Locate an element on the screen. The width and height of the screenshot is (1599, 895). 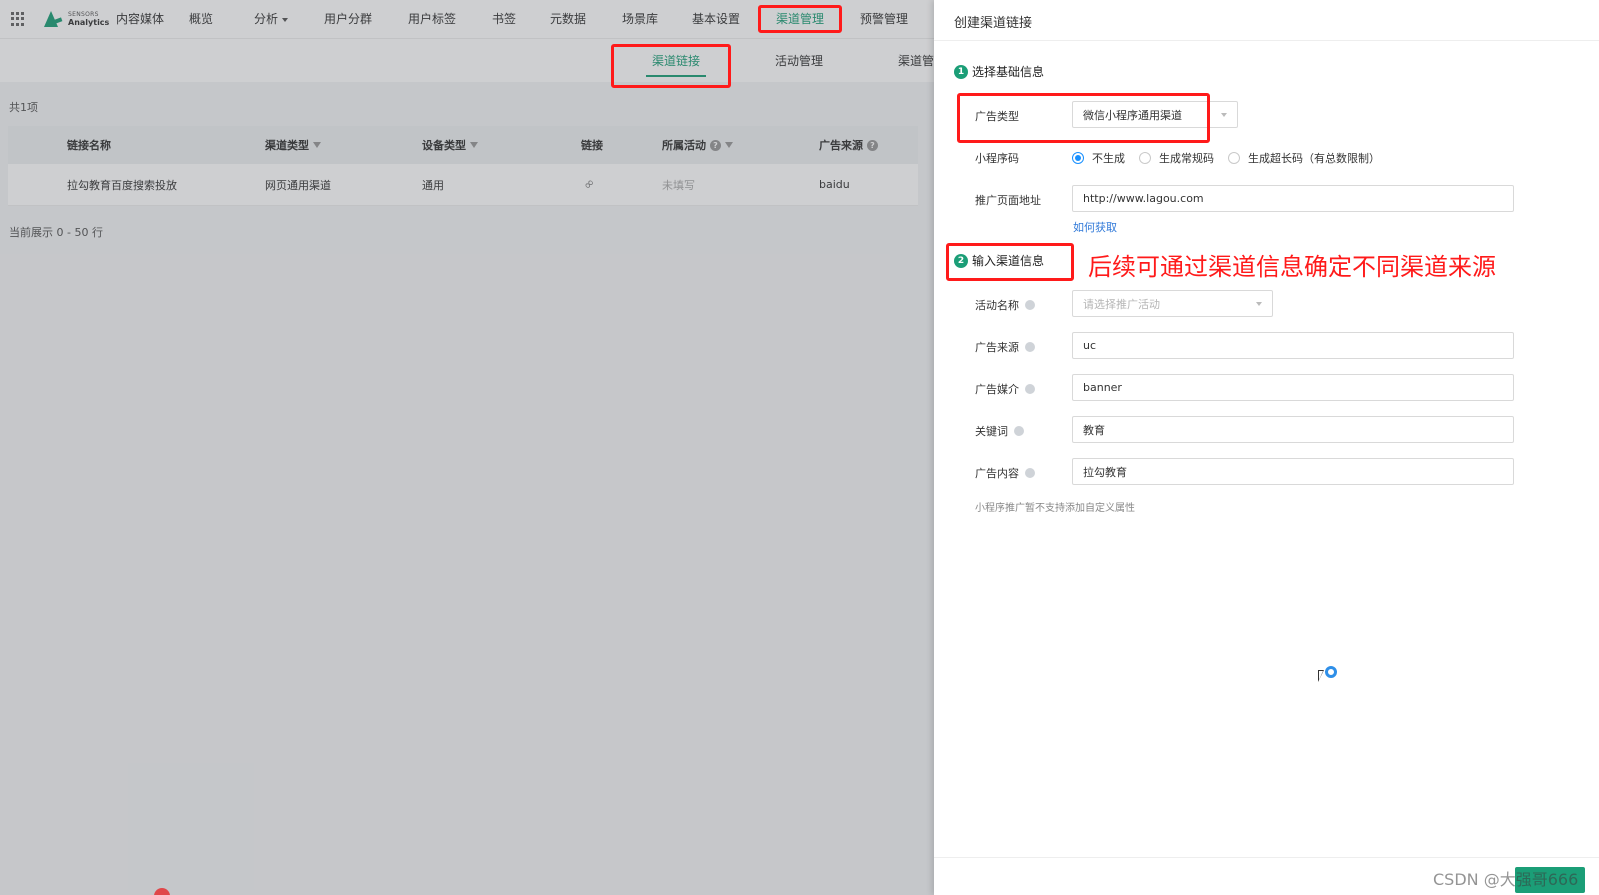
drawer-title: 创建渠道链接 is located at coordinates (993, 23).